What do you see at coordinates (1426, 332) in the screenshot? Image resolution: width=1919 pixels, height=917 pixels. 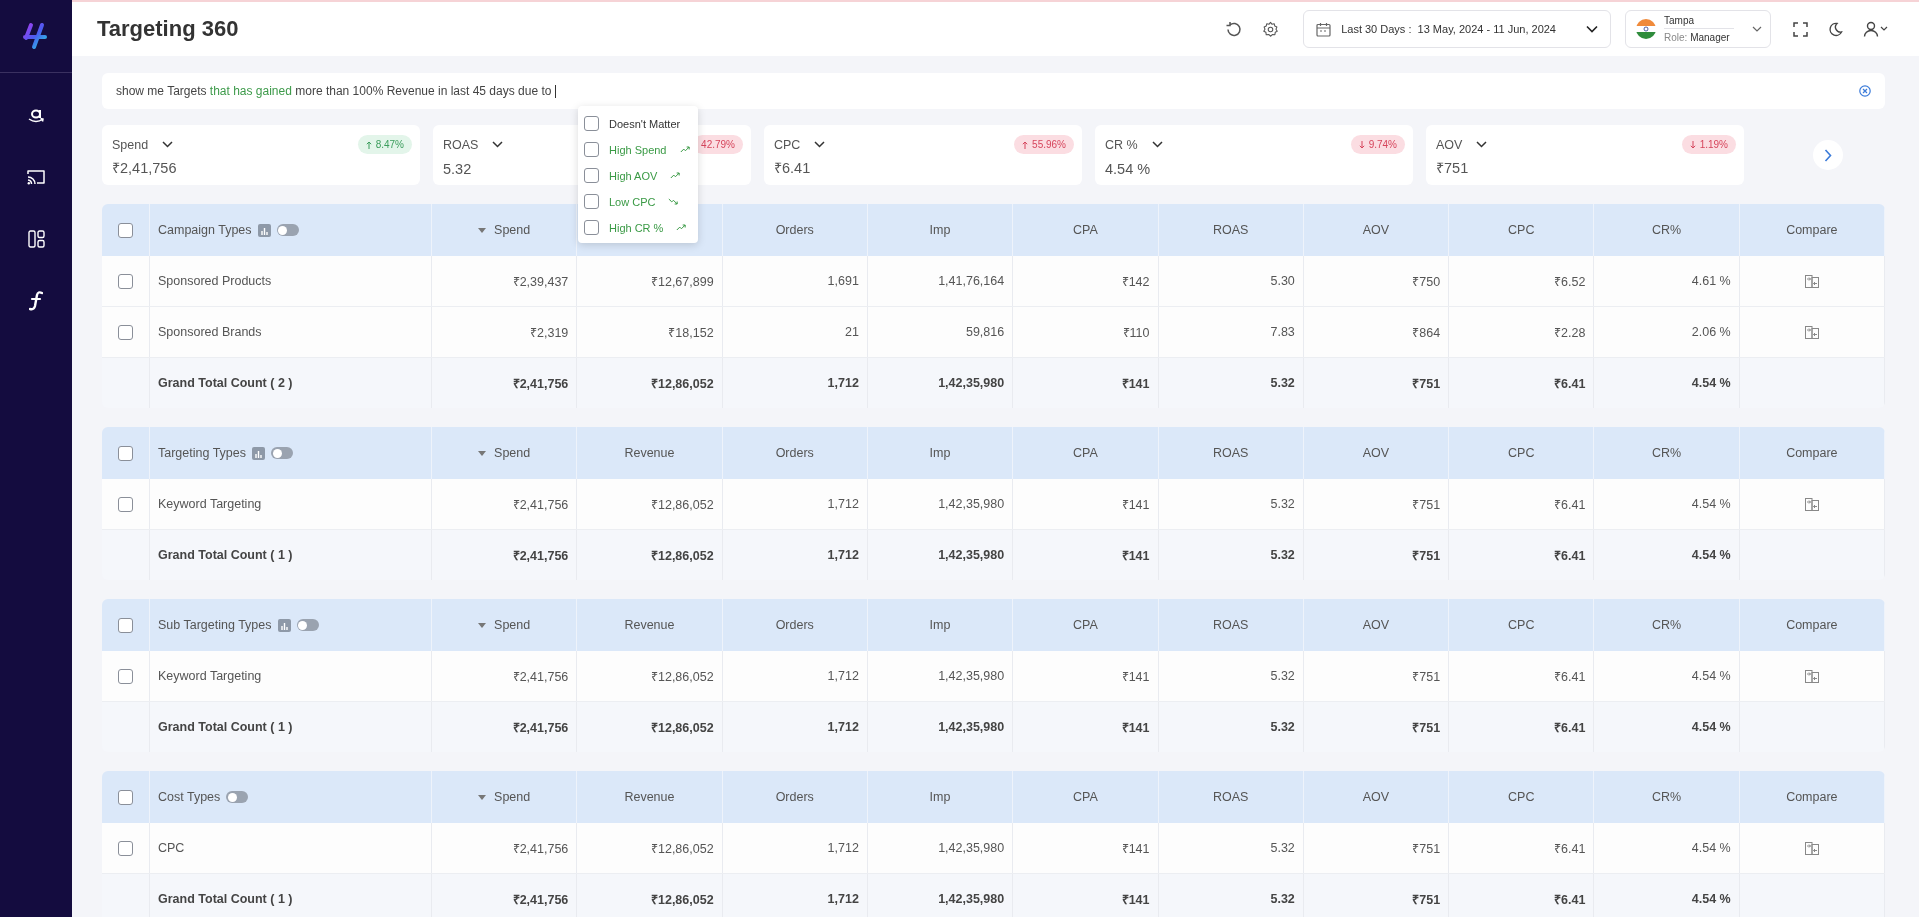 I see `table-cell-text: ₹864` at bounding box center [1426, 332].